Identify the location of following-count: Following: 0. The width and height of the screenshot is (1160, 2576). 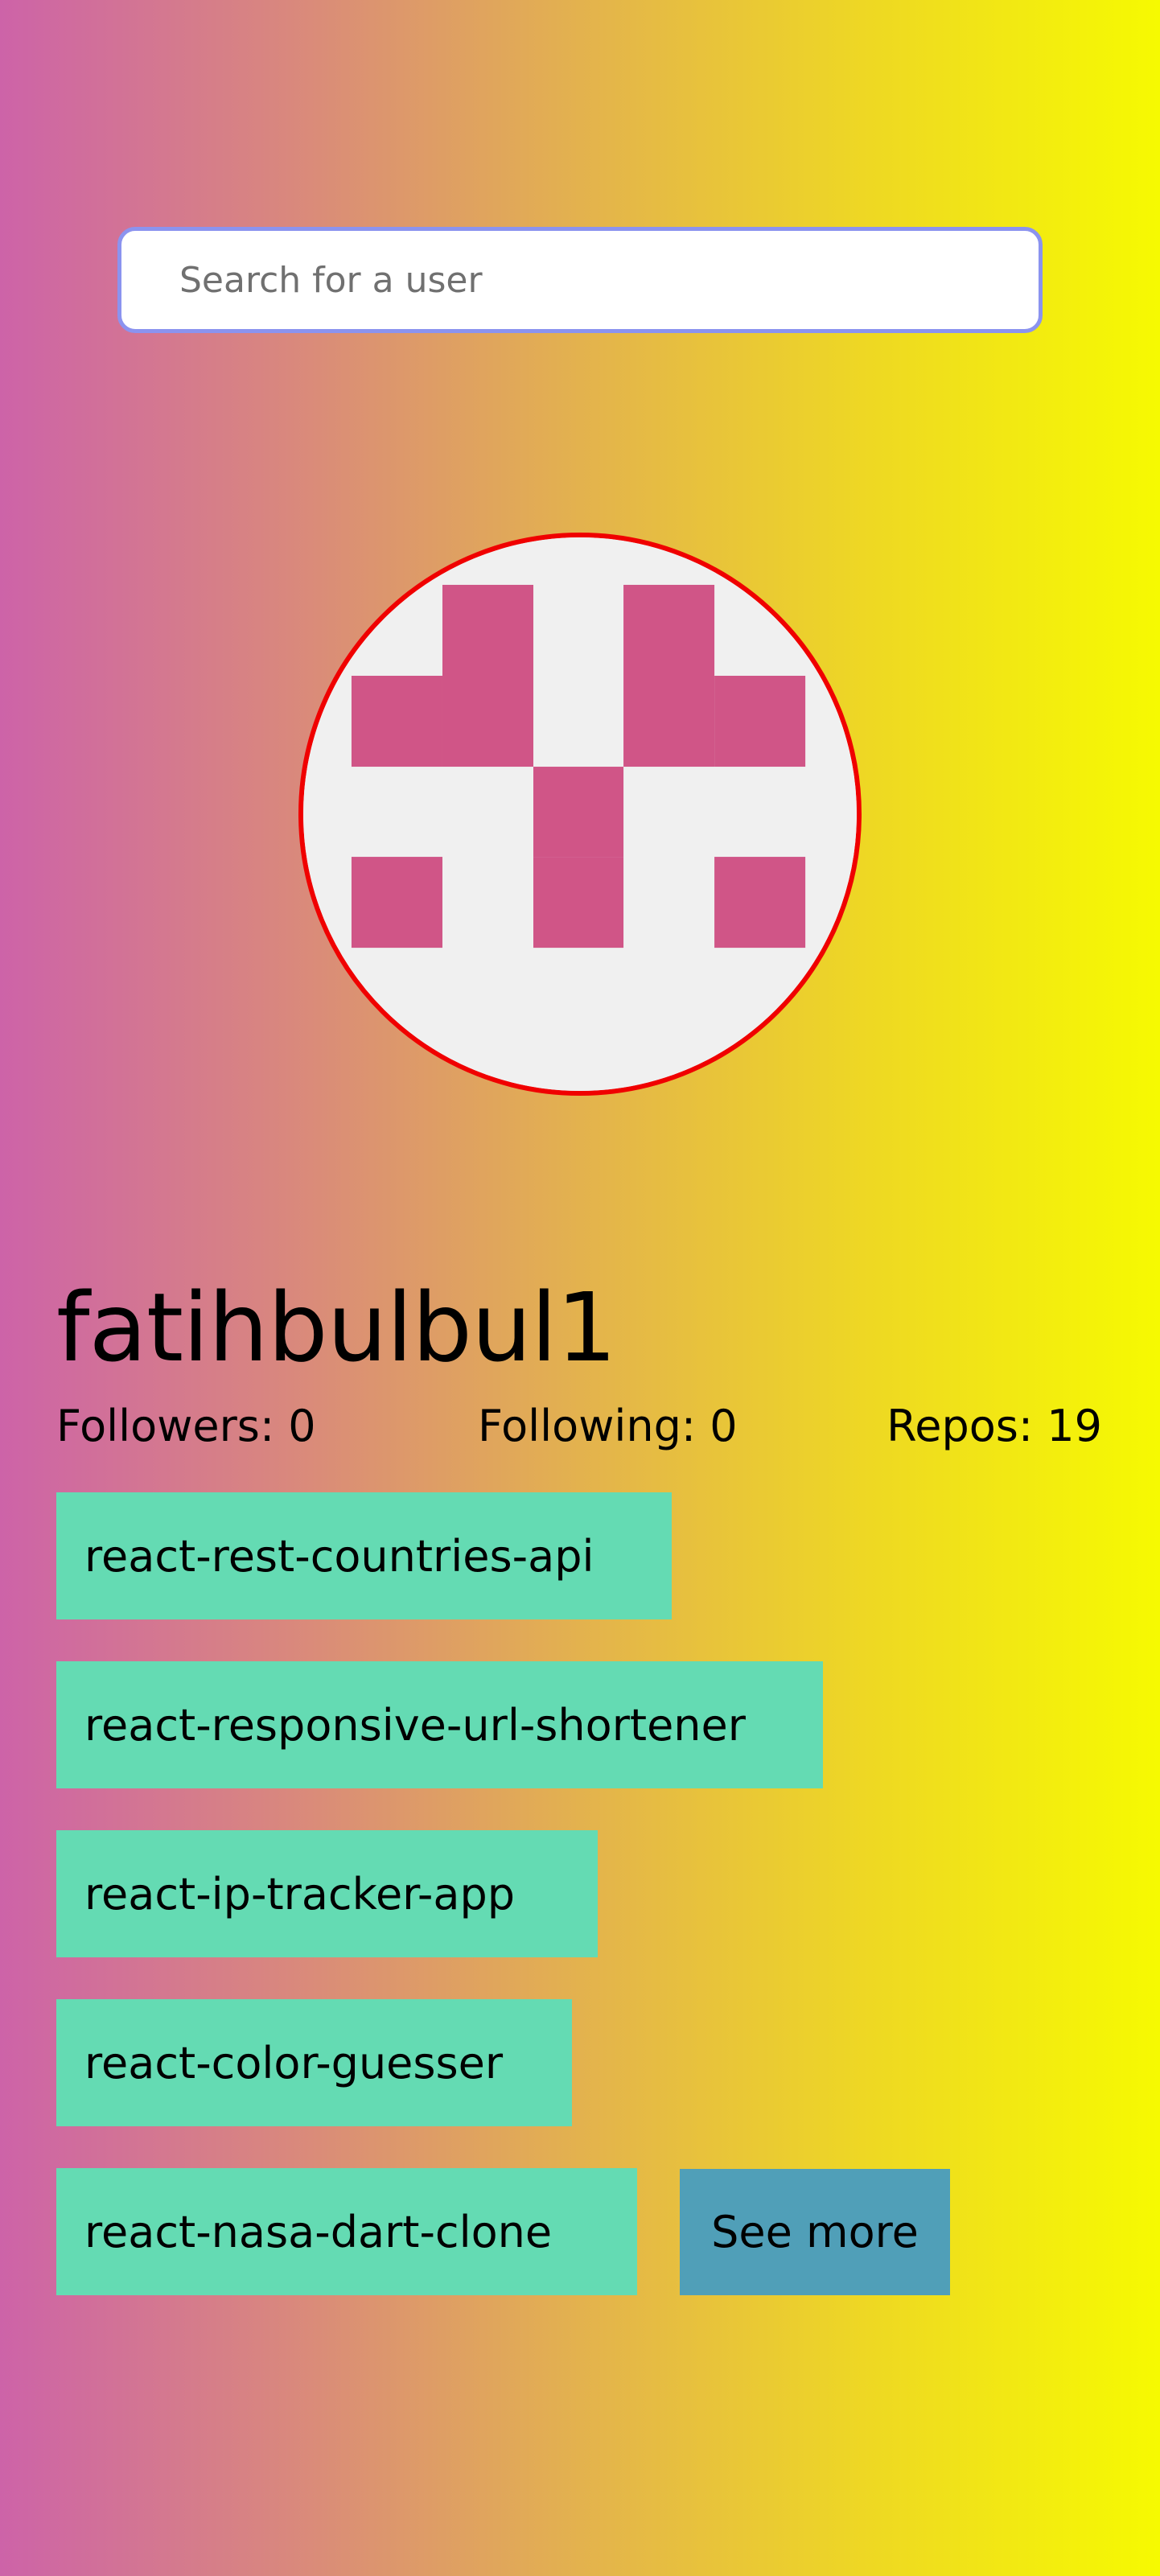
(608, 1426).